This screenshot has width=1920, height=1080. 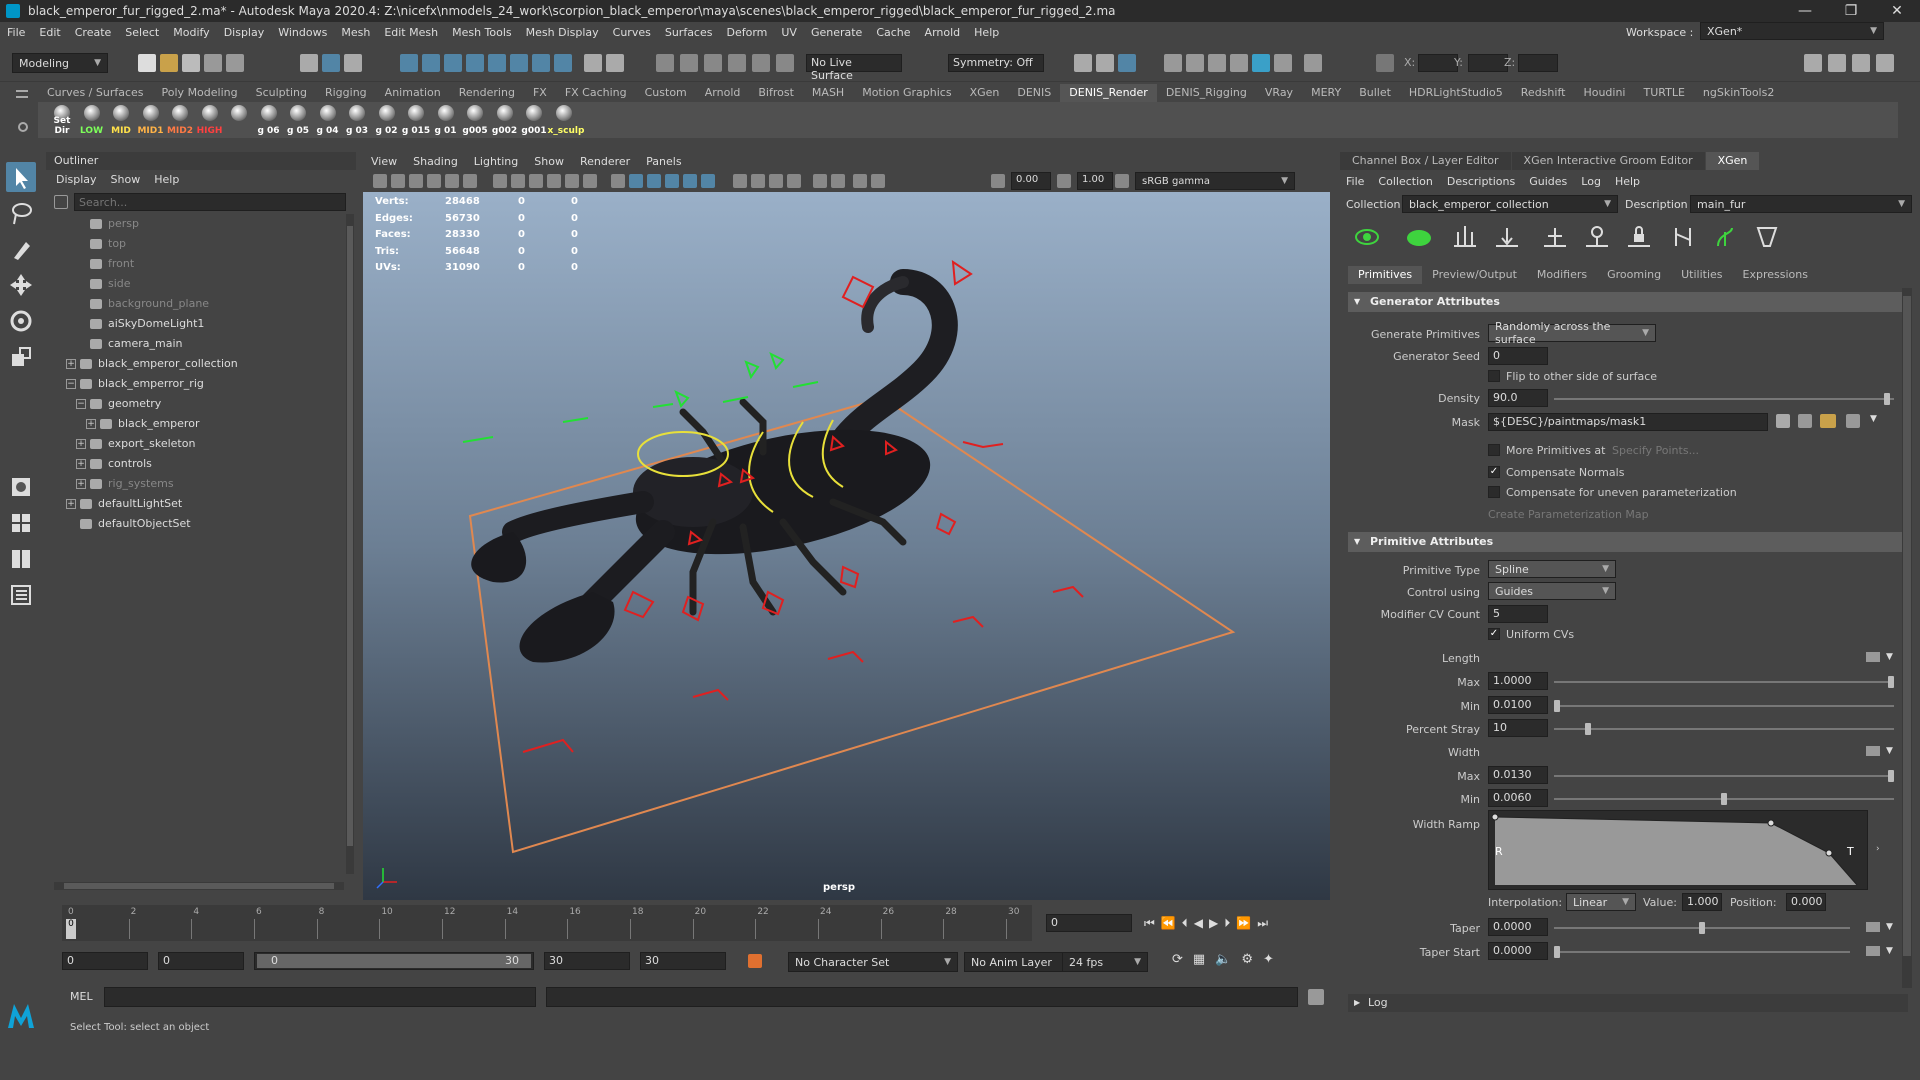 What do you see at coordinates (1316, 997) in the screenshot?
I see `script-editor-icon` at bounding box center [1316, 997].